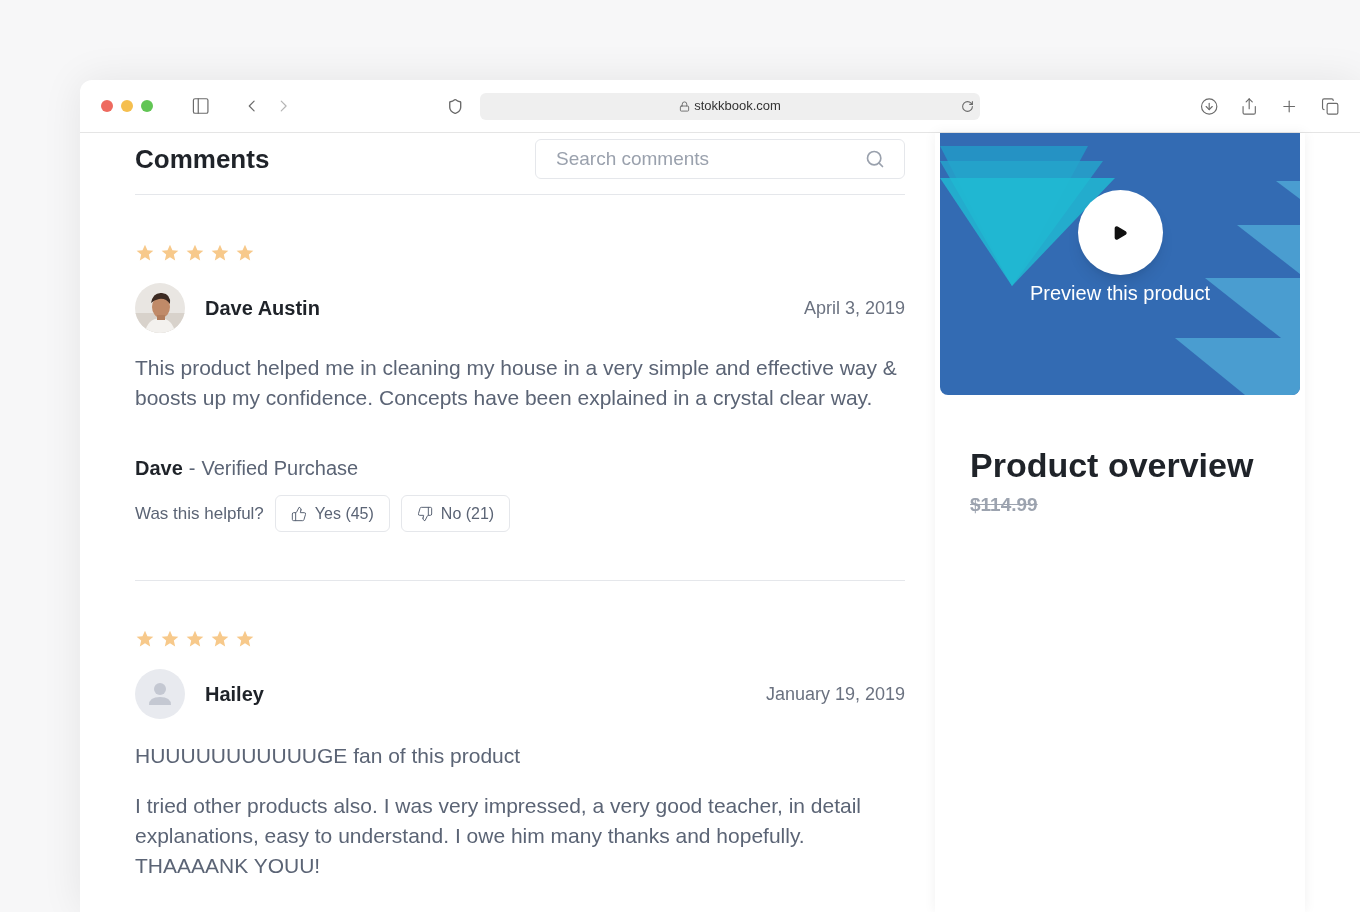 The image size is (1360, 912). Describe the element at coordinates (854, 308) in the screenshot. I see `review-date: April 3, 2019` at that location.